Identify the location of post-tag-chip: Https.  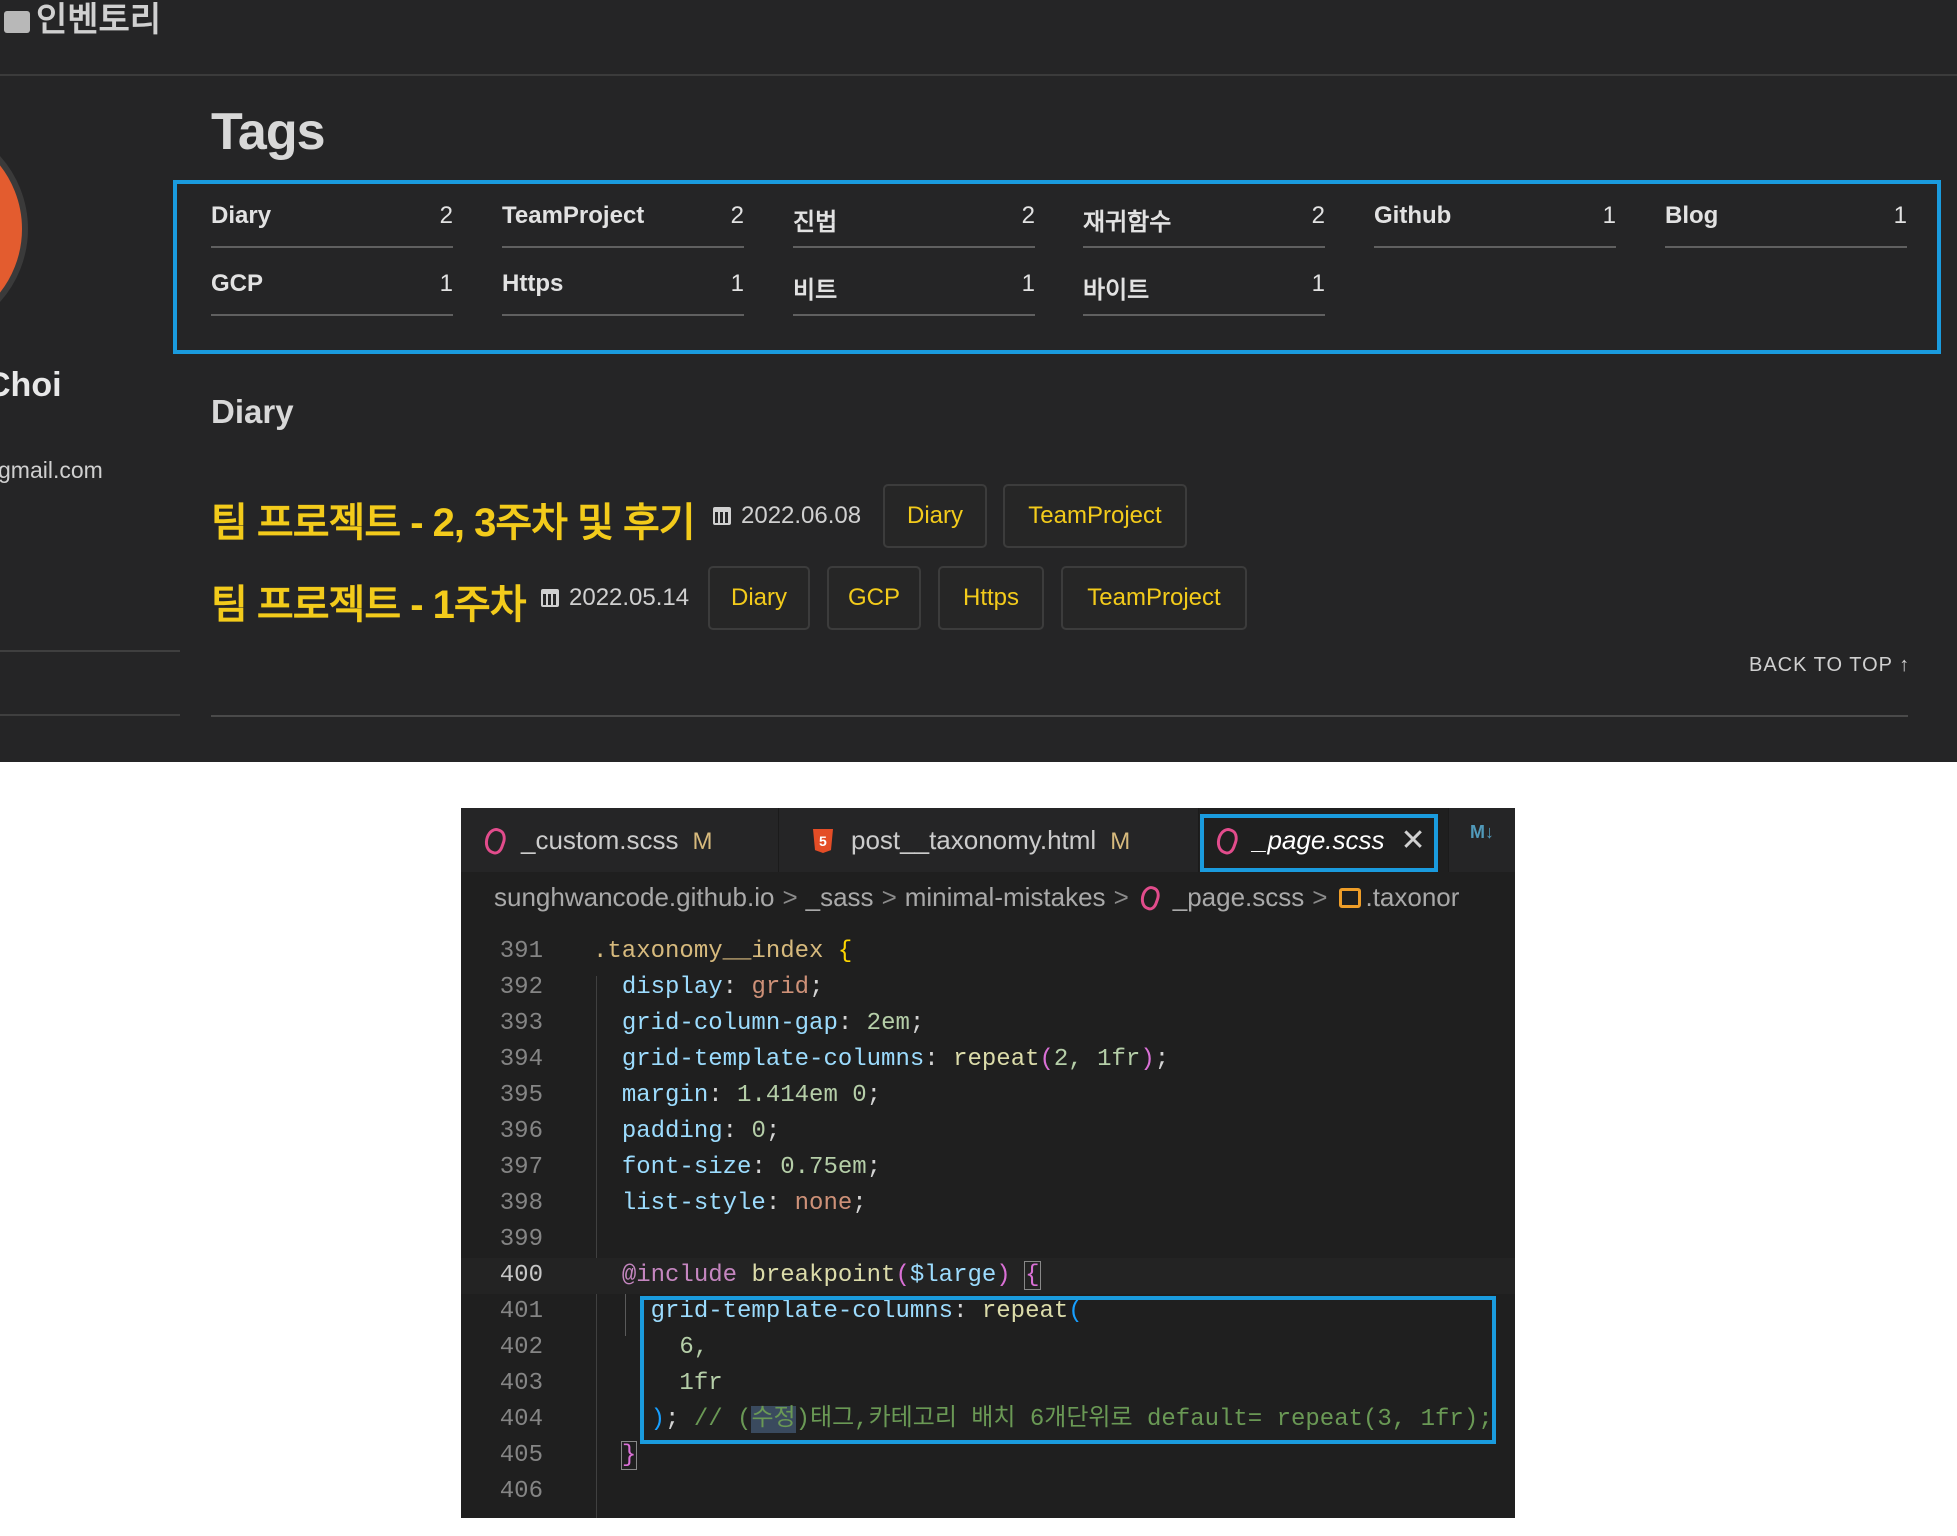
(991, 598).